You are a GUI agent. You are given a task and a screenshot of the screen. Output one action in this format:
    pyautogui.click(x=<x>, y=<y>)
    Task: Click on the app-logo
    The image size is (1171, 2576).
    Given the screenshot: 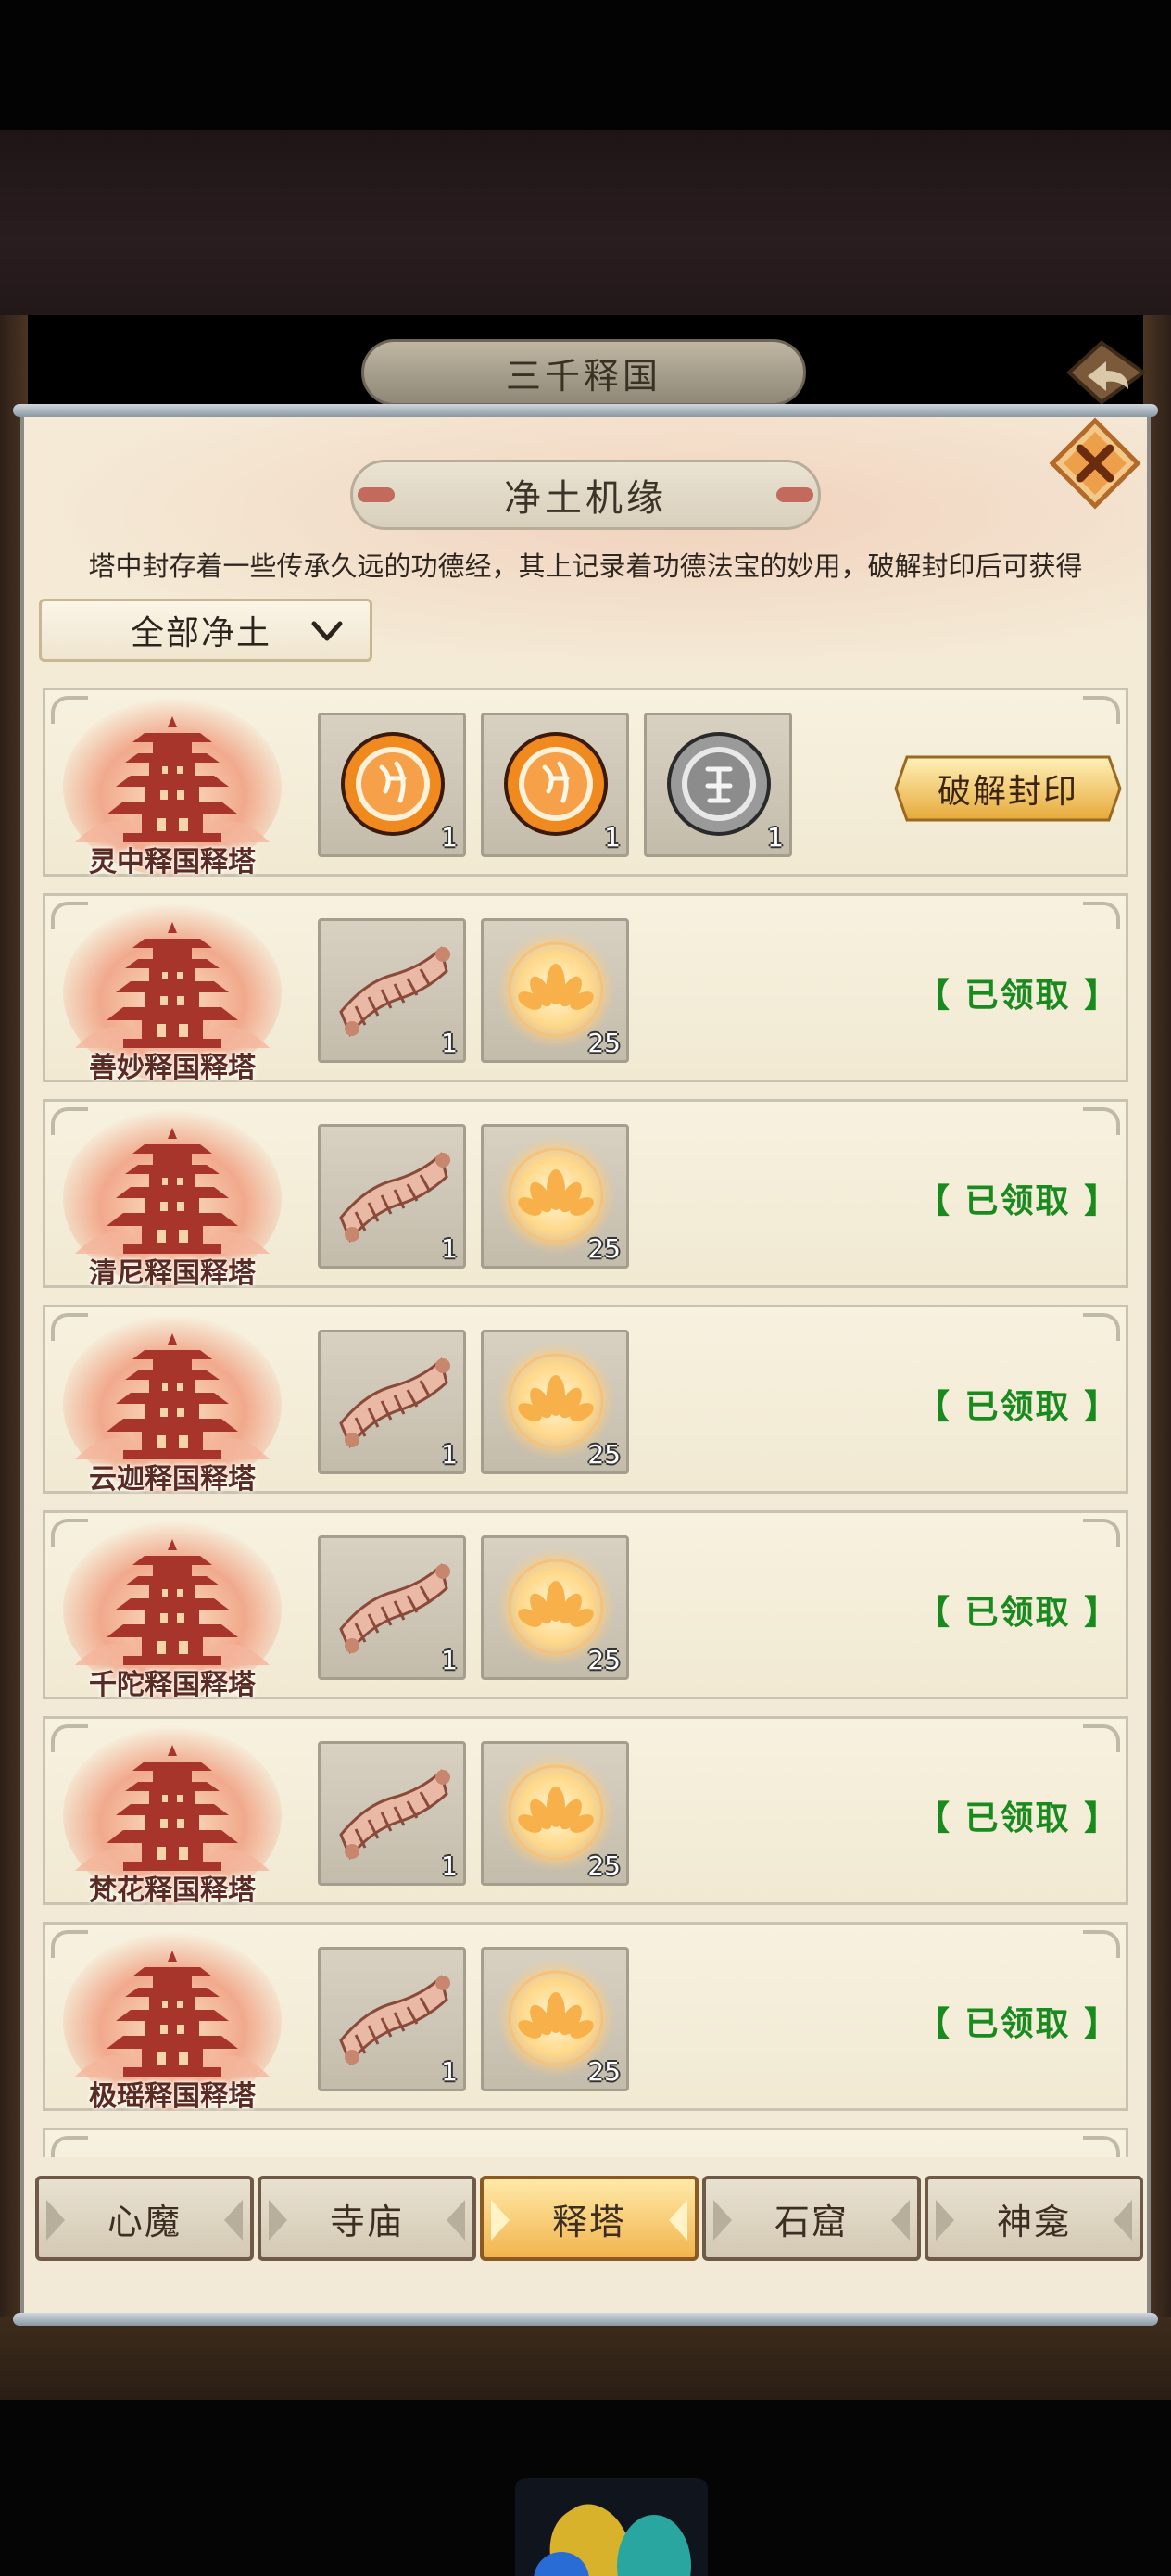 What is the action you would take?
    pyautogui.click(x=612, y=2527)
    